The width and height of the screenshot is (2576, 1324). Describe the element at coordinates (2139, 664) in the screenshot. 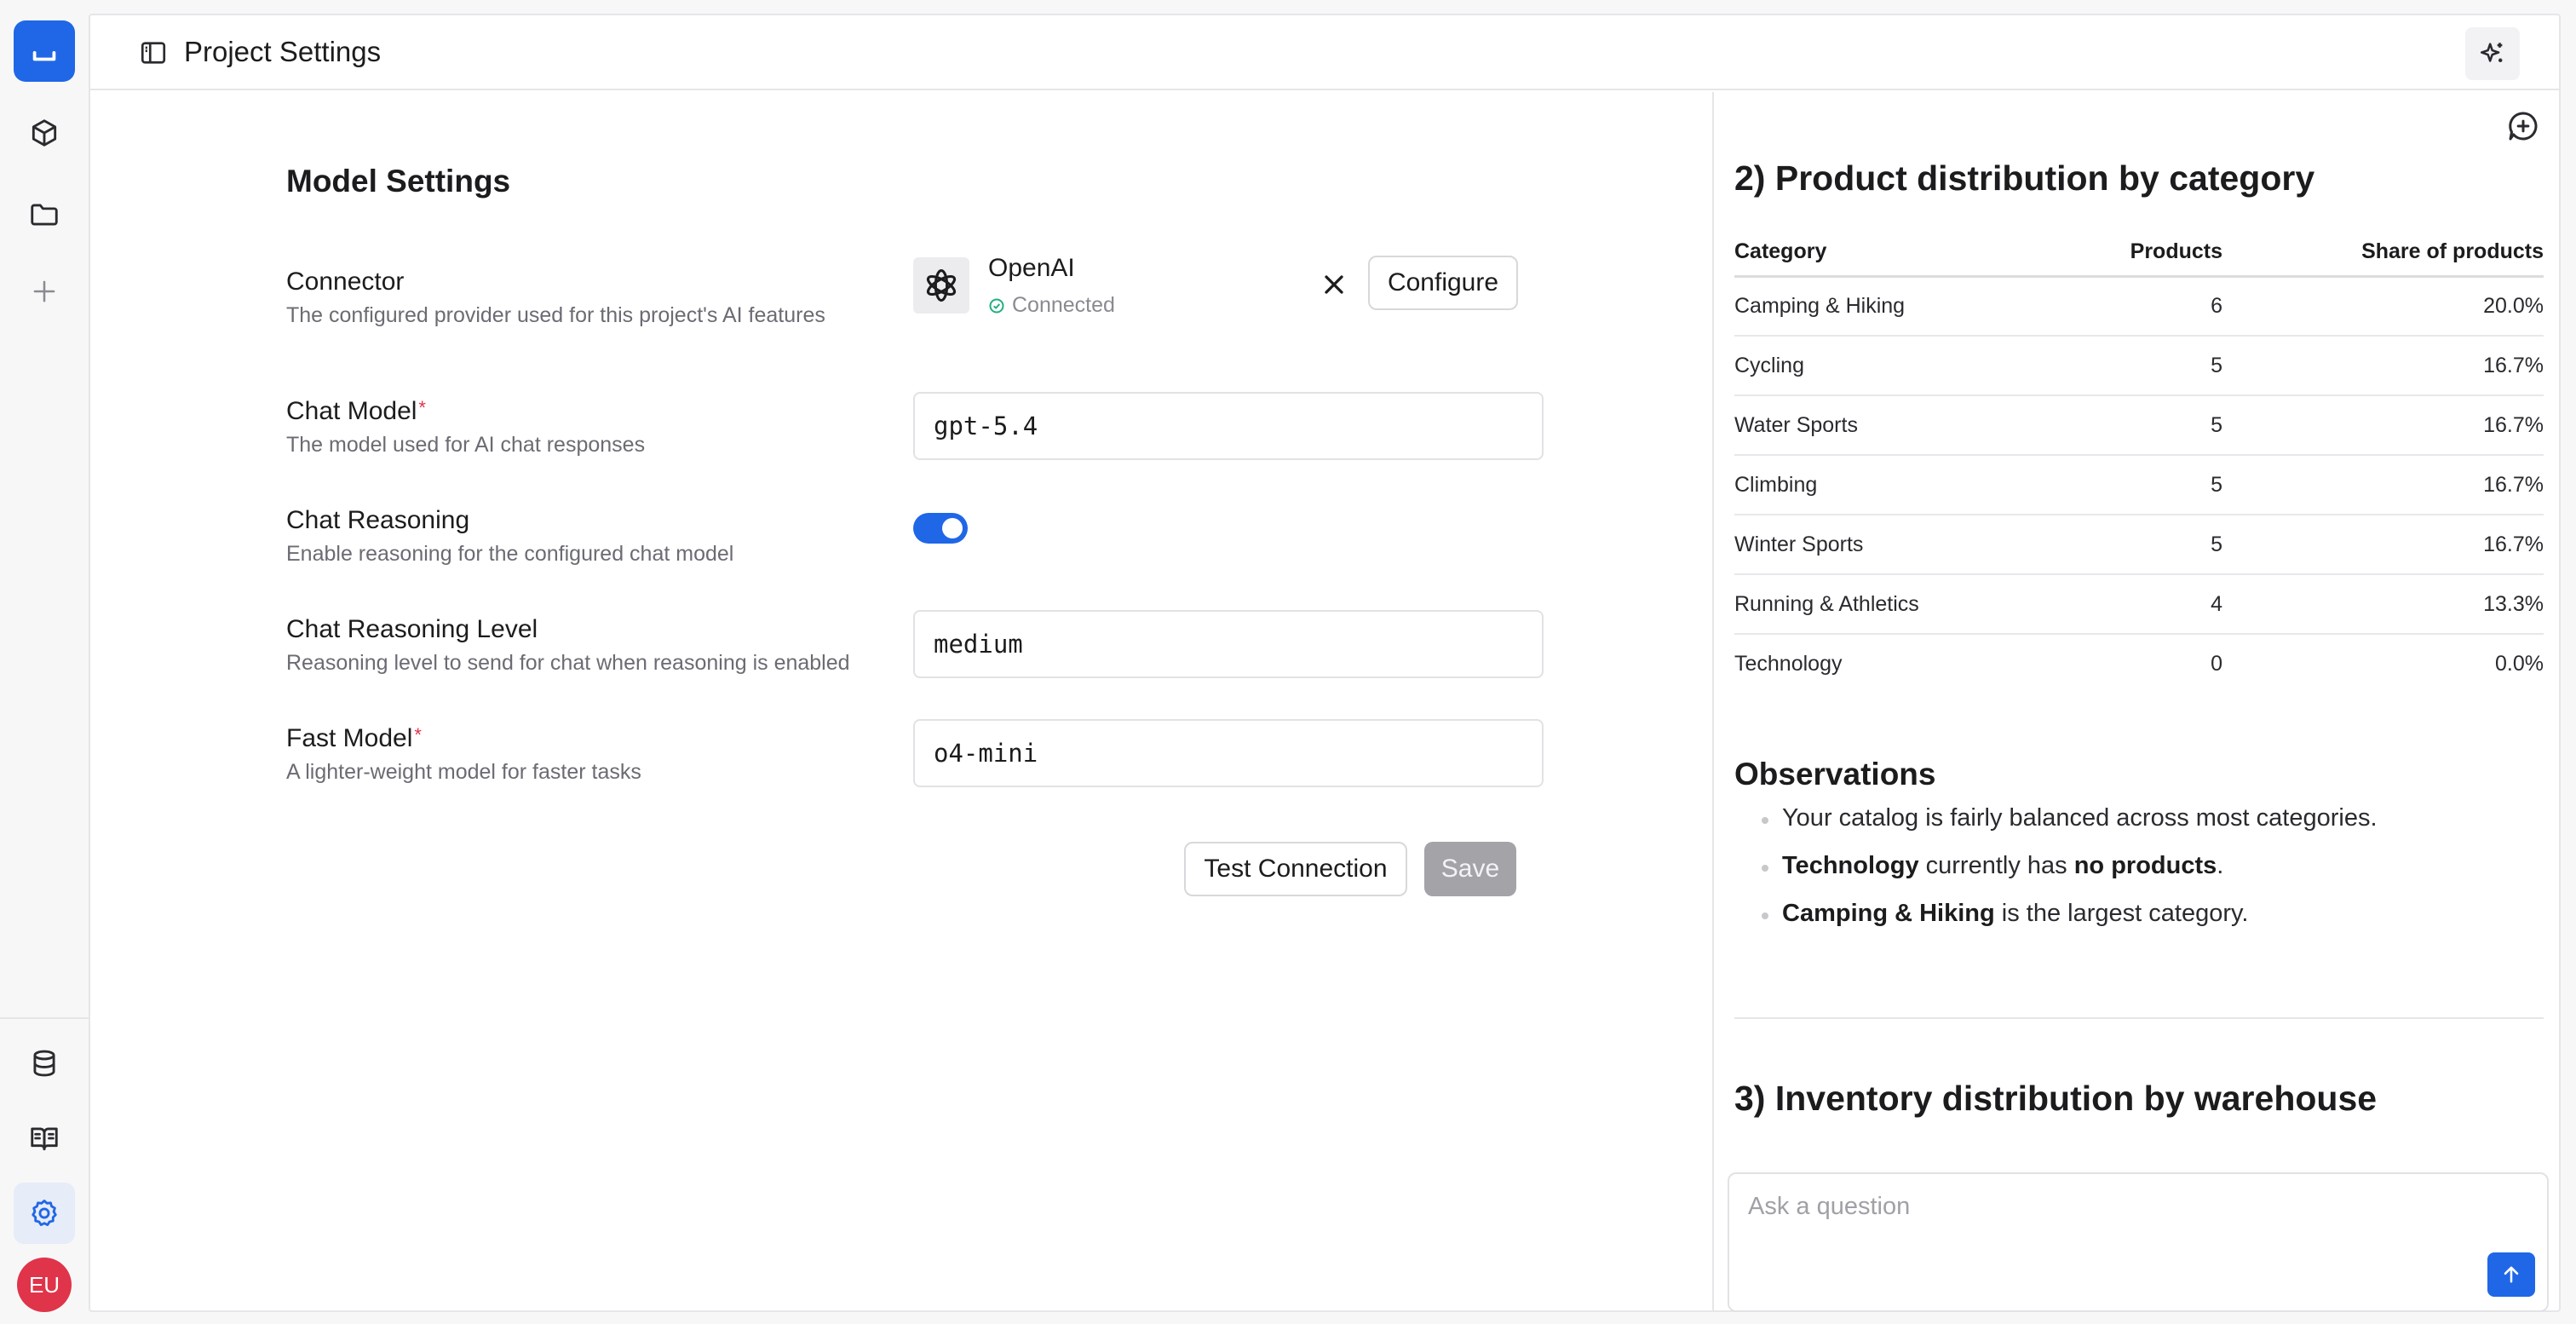

I see `table-row: Technology 0 0.0%` at that location.